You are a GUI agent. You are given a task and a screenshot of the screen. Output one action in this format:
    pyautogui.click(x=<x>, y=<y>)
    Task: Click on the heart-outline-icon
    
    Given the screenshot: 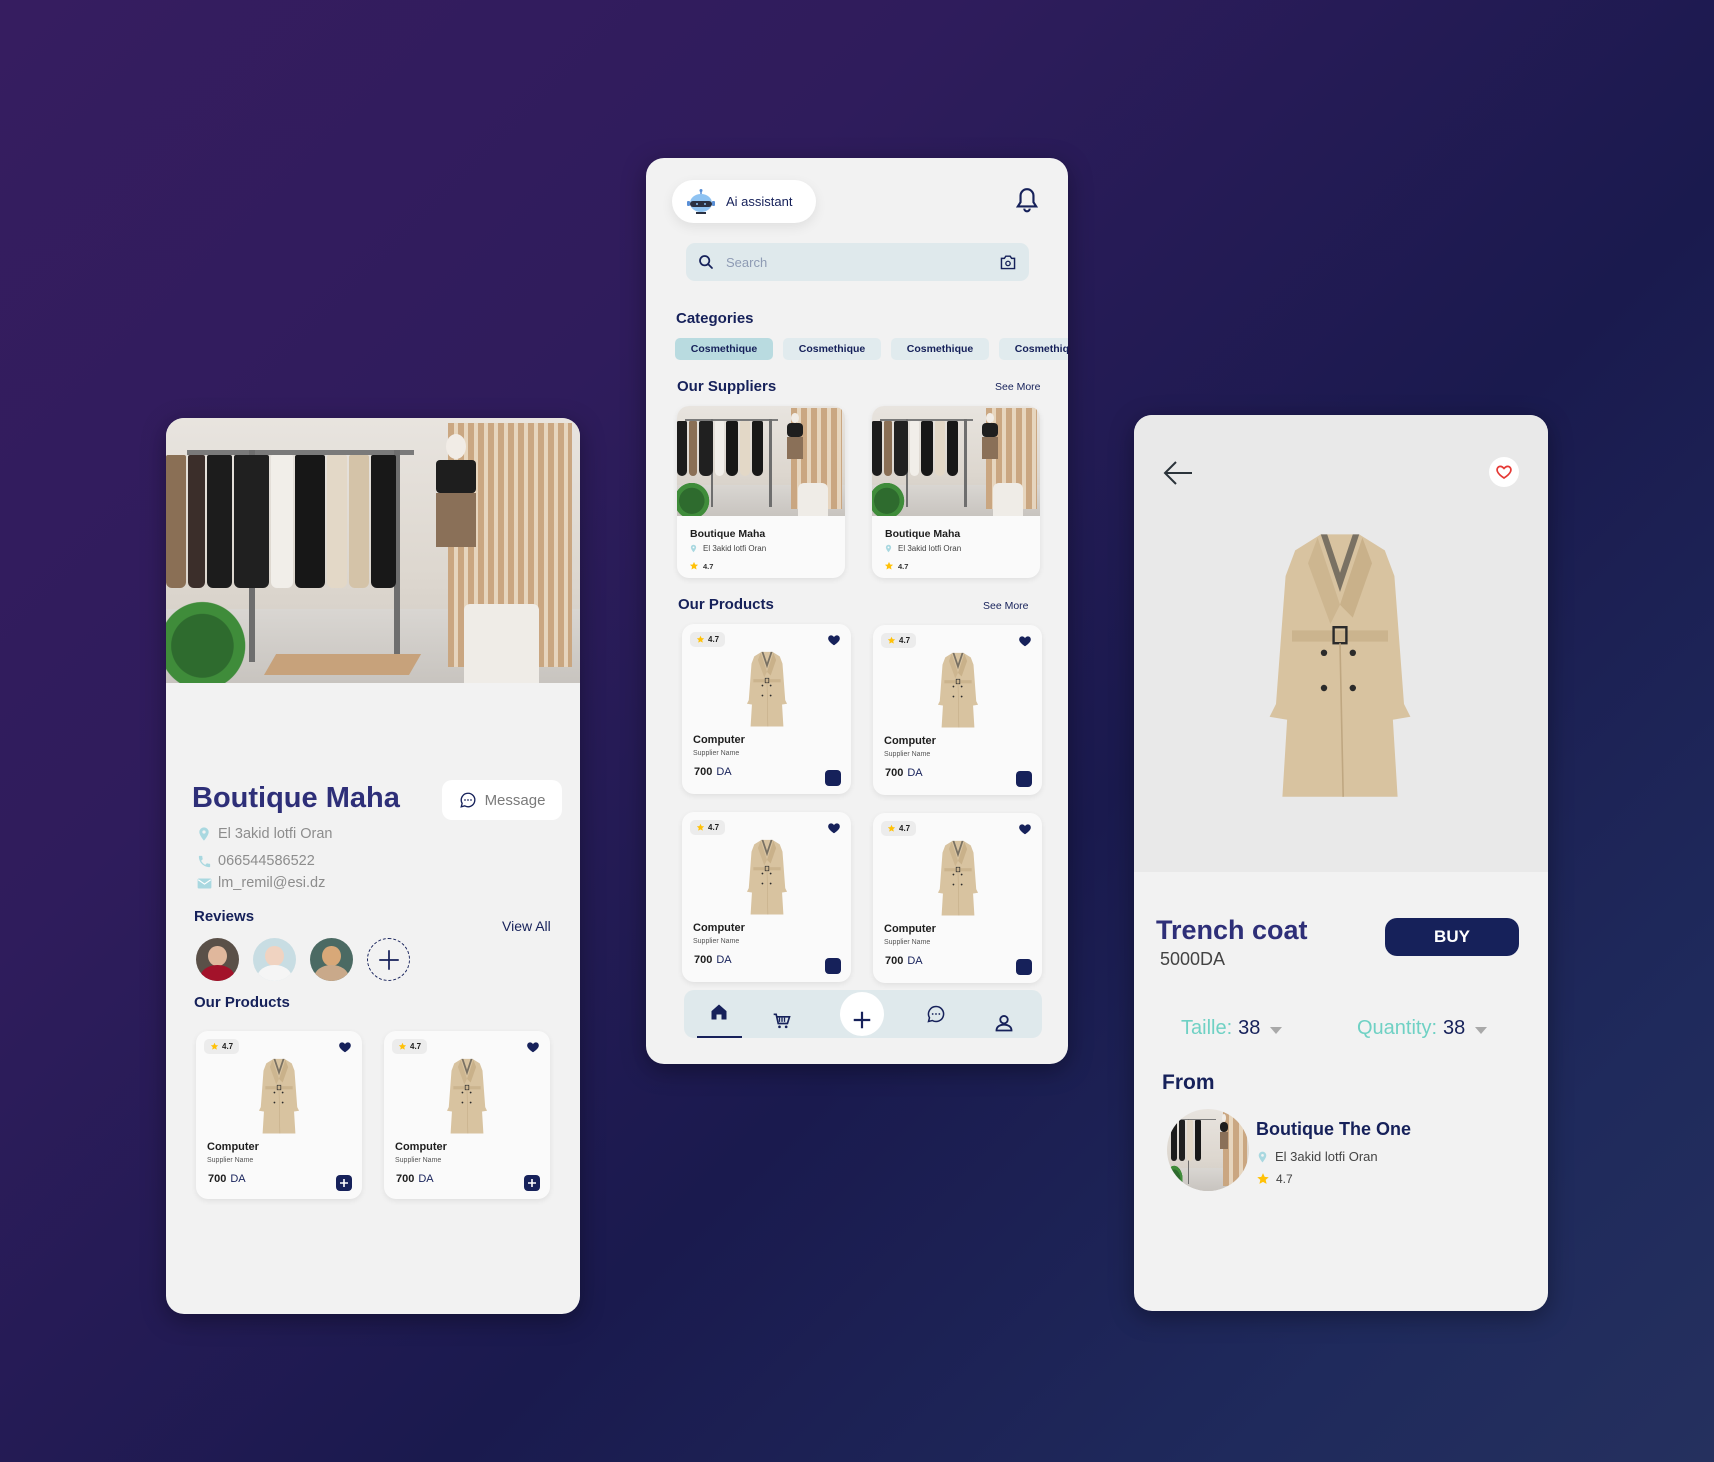 What is the action you would take?
    pyautogui.click(x=1504, y=472)
    